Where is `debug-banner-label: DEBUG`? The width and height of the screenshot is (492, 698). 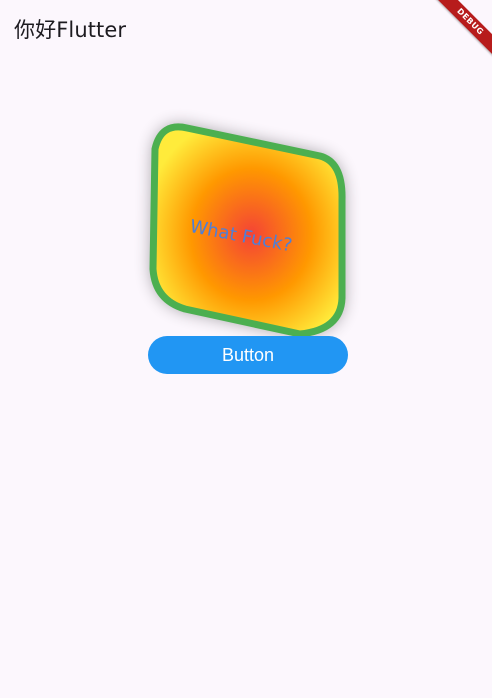 debug-banner-label: DEBUG is located at coordinates (462, 29).